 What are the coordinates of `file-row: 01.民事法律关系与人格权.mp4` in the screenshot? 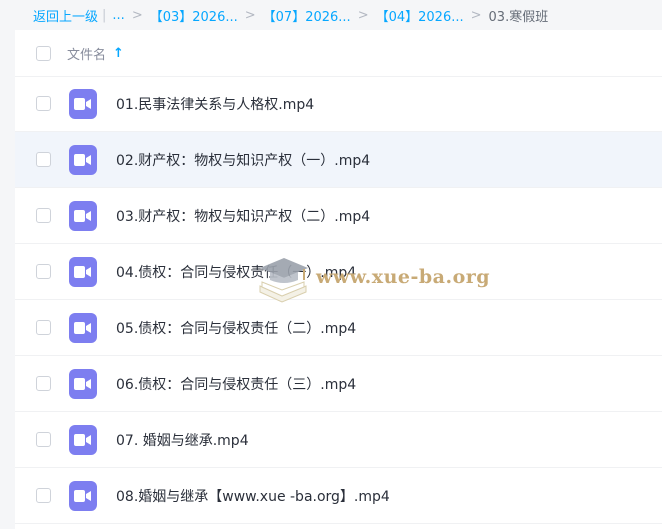 It's located at (338, 104).